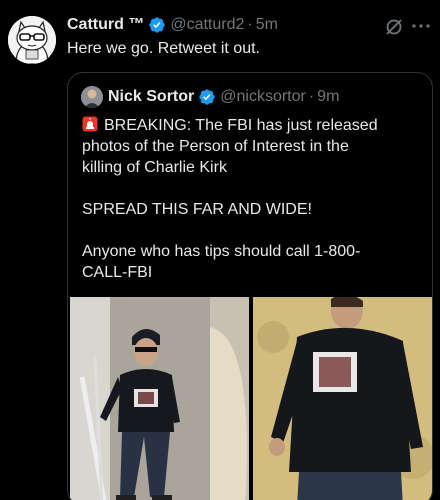 This screenshot has width=440, height=500. What do you see at coordinates (163, 48) in the screenshot?
I see `tweet-text: Here we go. Retweet it out.` at bounding box center [163, 48].